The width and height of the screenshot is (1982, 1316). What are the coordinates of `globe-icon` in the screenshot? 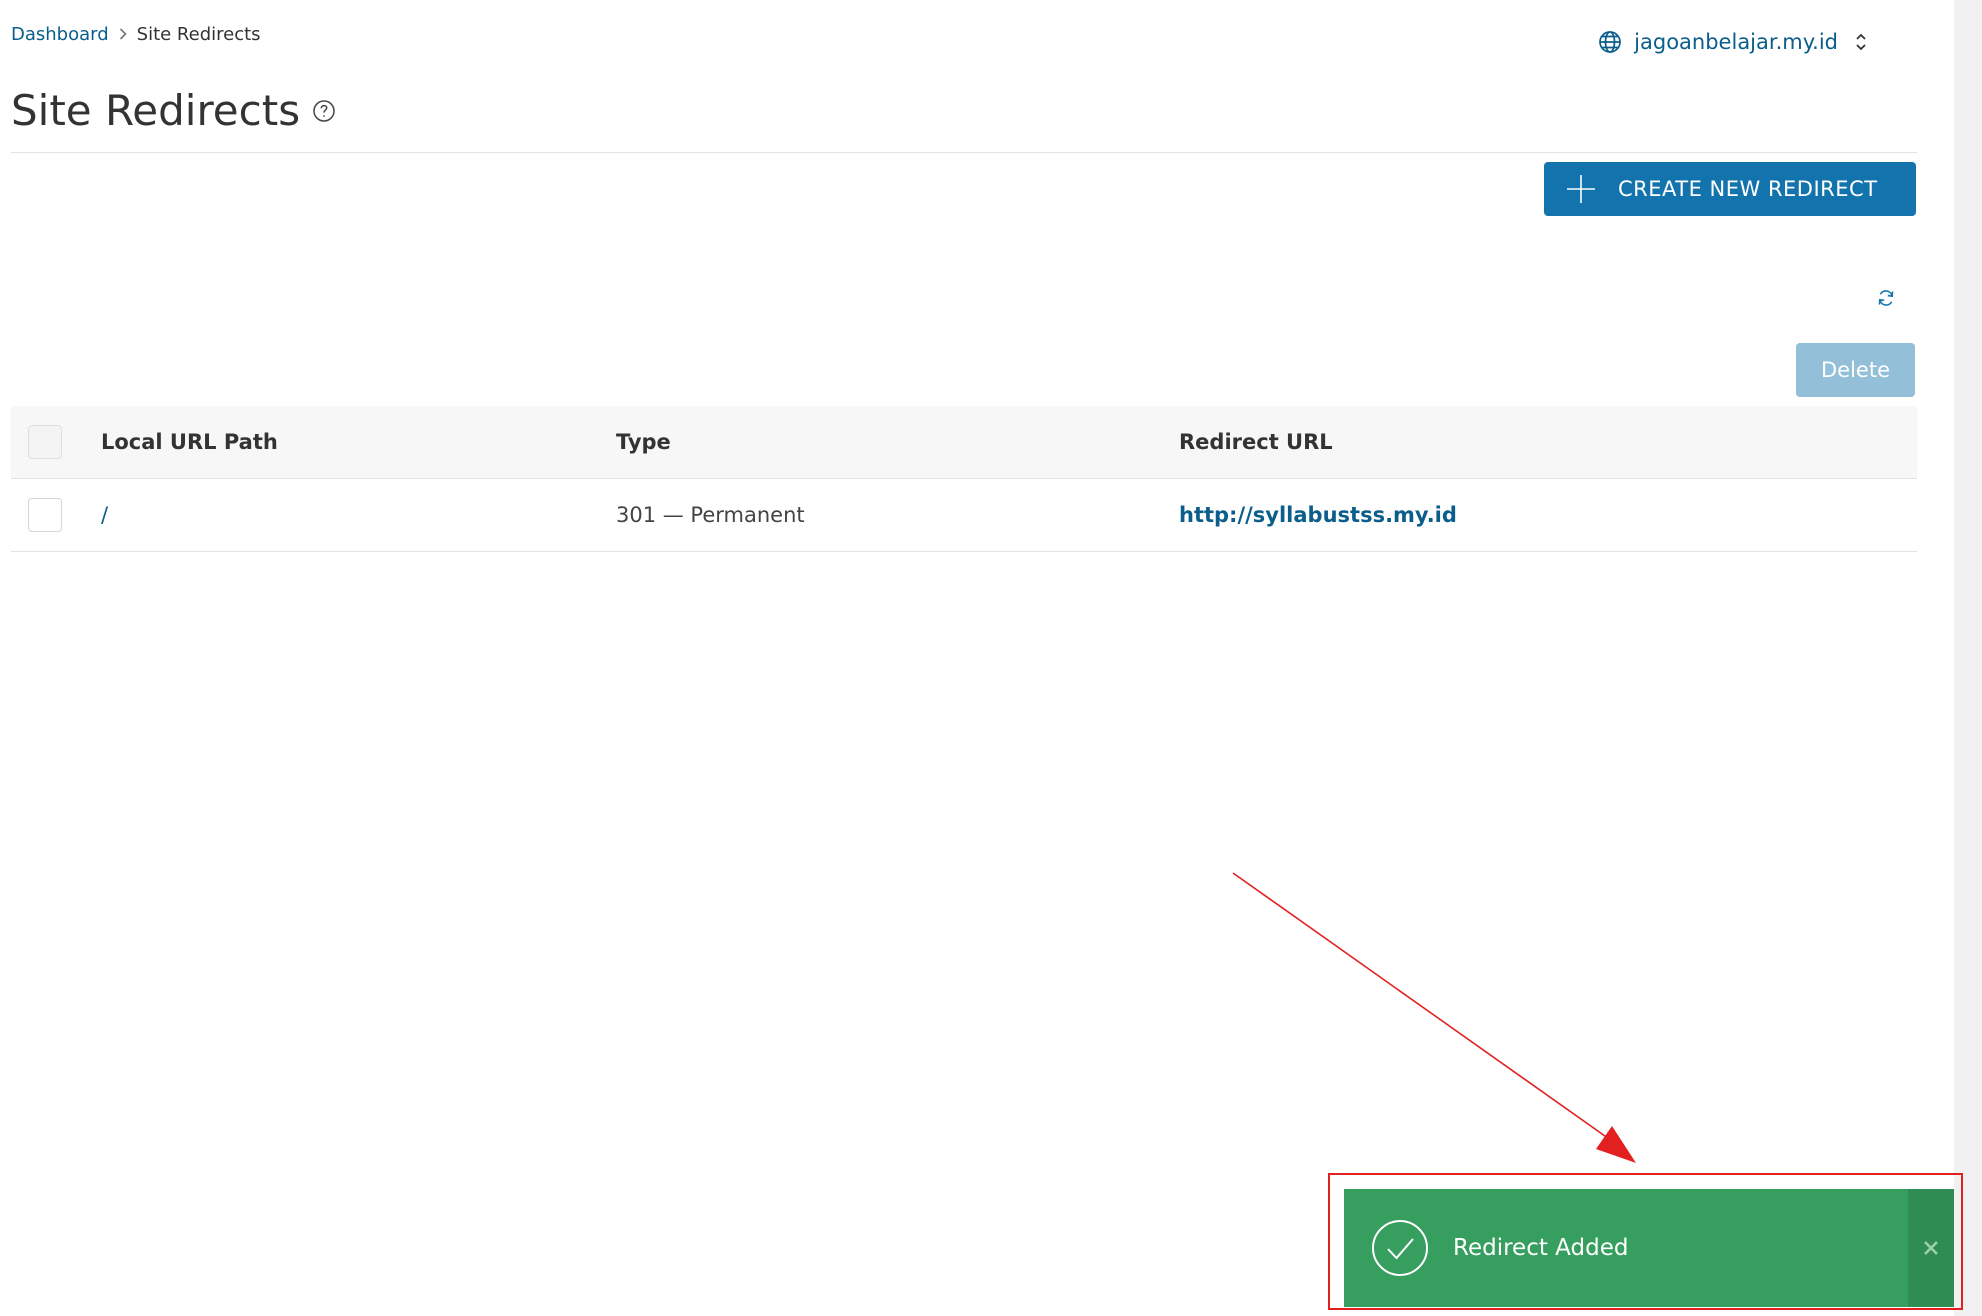 It's located at (1610, 42).